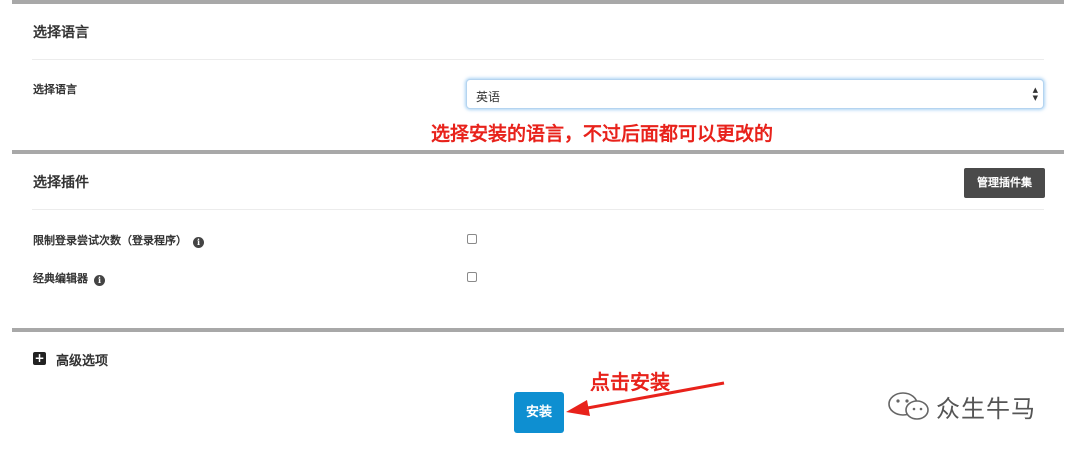 The image size is (1080, 452). Describe the element at coordinates (61, 183) in the screenshot. I see `section-title-plugins: 选择插件` at that location.